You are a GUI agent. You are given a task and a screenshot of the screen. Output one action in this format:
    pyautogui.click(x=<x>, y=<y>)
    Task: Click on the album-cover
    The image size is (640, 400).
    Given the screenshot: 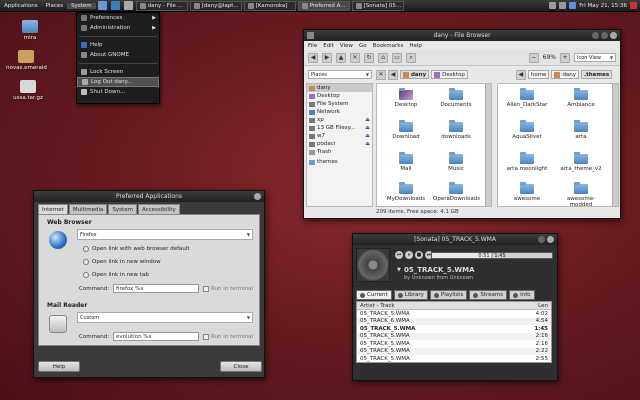 What is the action you would take?
    pyautogui.click(x=373, y=265)
    